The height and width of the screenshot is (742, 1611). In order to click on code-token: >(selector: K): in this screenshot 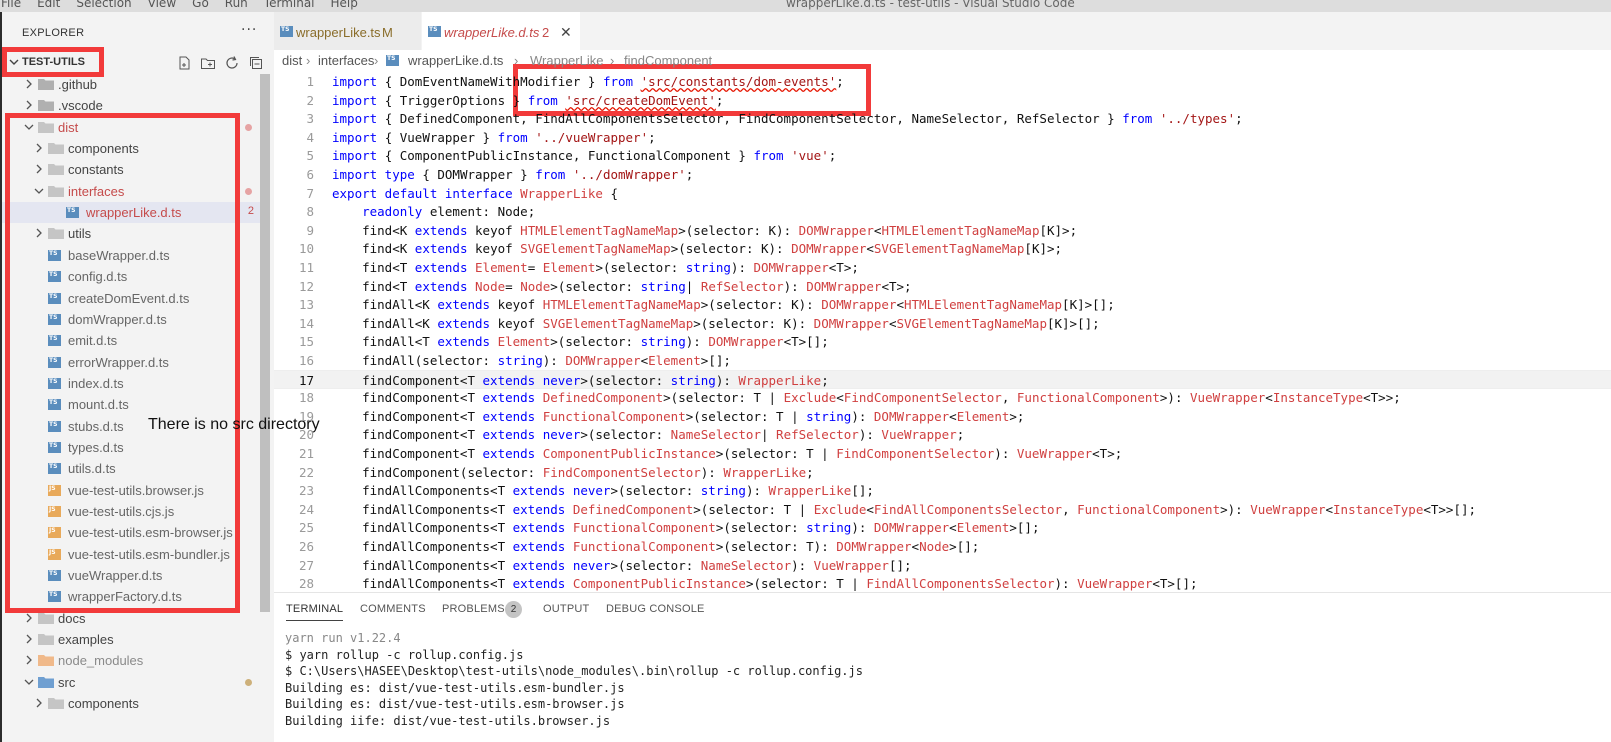, I will do `click(738, 230)`.